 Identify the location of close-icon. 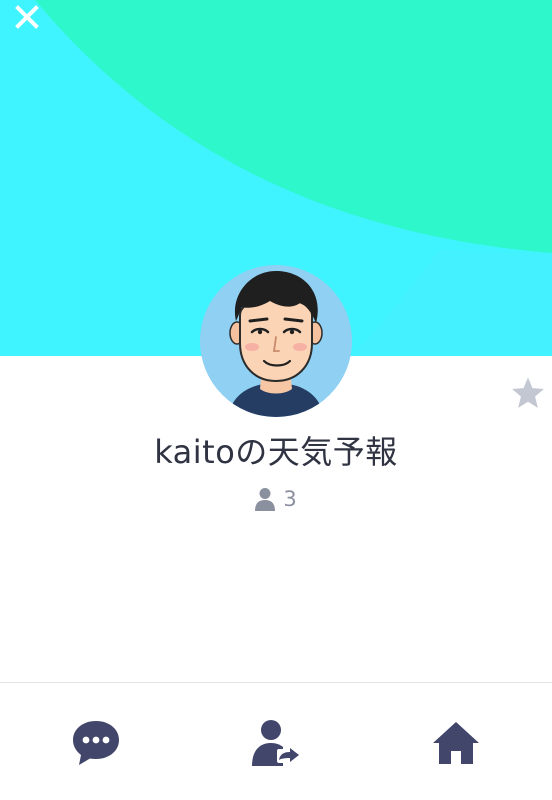
(27, 17).